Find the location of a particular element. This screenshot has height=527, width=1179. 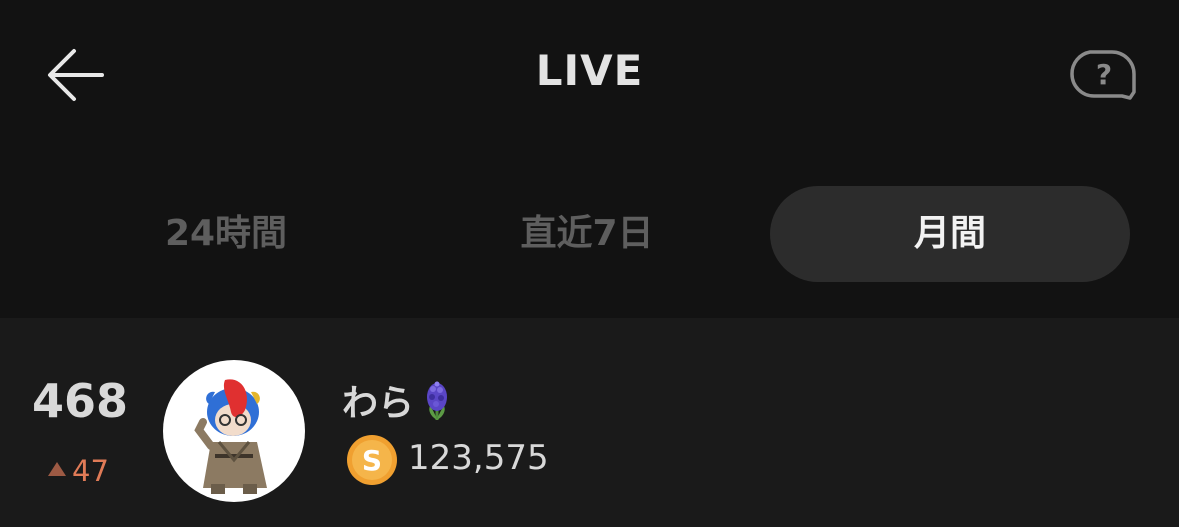

tab-last-7-days: 直近7日 is located at coordinates (587, 234).